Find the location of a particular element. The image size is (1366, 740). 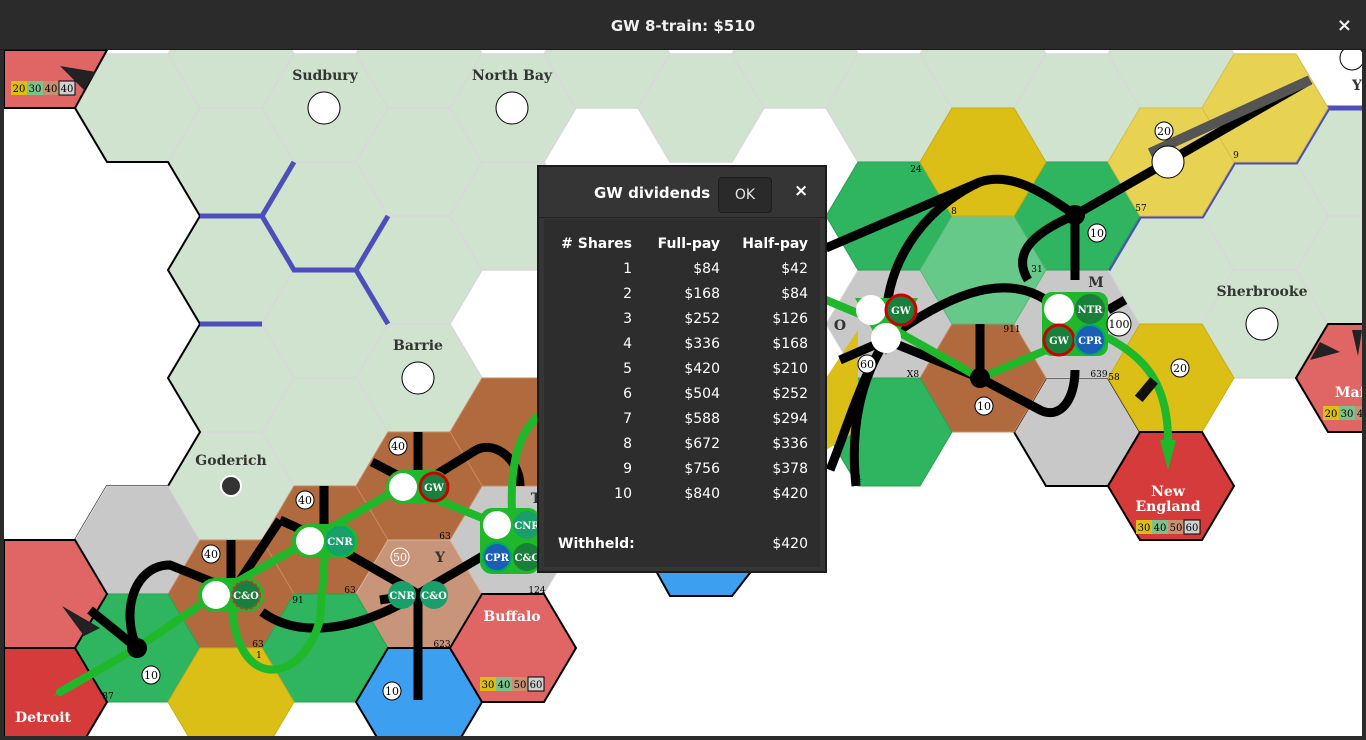

cell-full-pay: $672 is located at coordinates (702, 444).